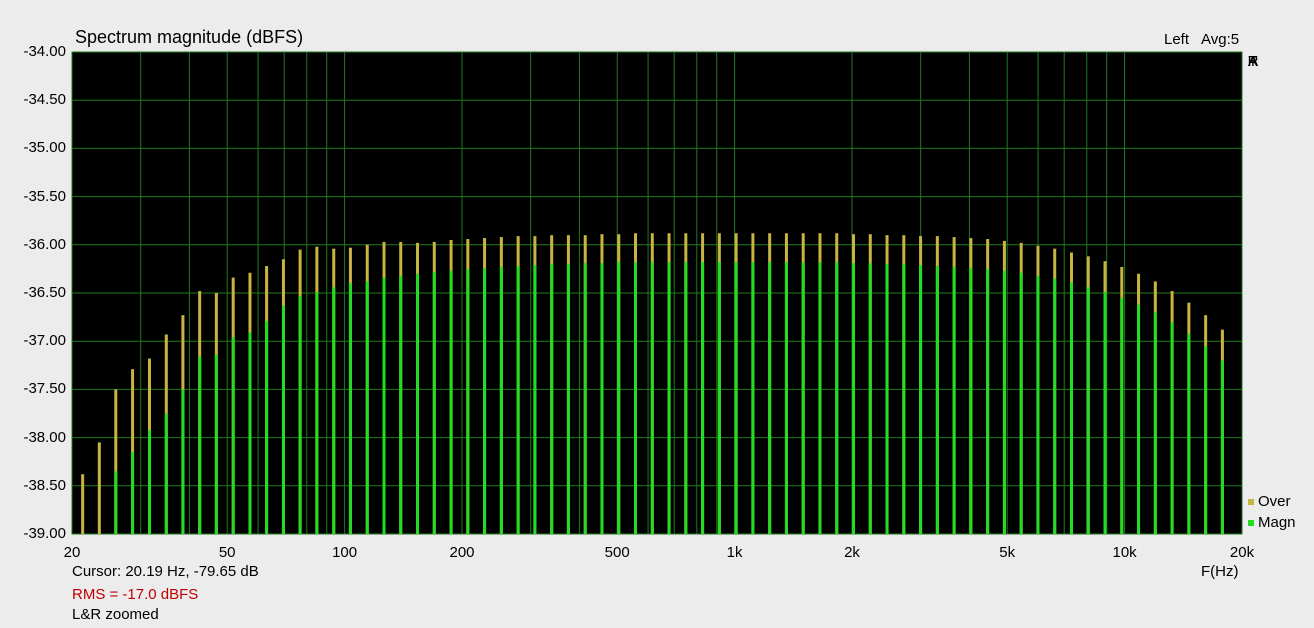  Describe the element at coordinates (189, 37) in the screenshot. I see `chart-title: Spectrum magnitude (dBFS)` at that location.